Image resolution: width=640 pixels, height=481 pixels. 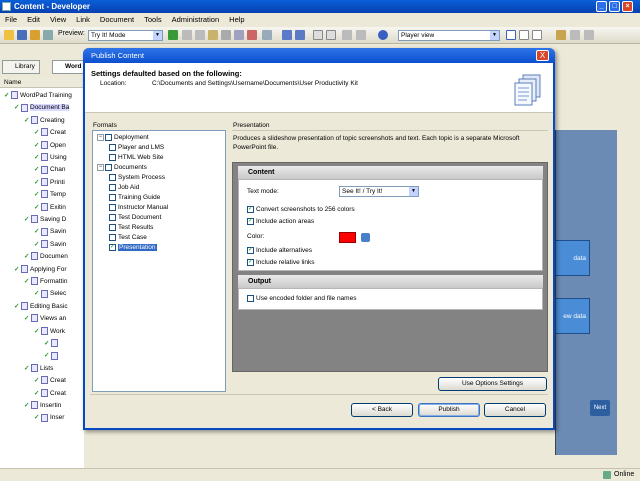 I want to click on tree-item: ✓ Selec, so click(x=50, y=293).